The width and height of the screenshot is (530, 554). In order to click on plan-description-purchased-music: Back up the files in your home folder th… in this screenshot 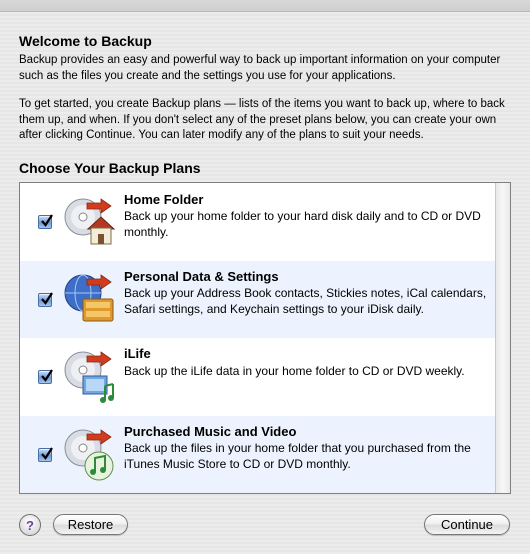, I will do `click(297, 456)`.